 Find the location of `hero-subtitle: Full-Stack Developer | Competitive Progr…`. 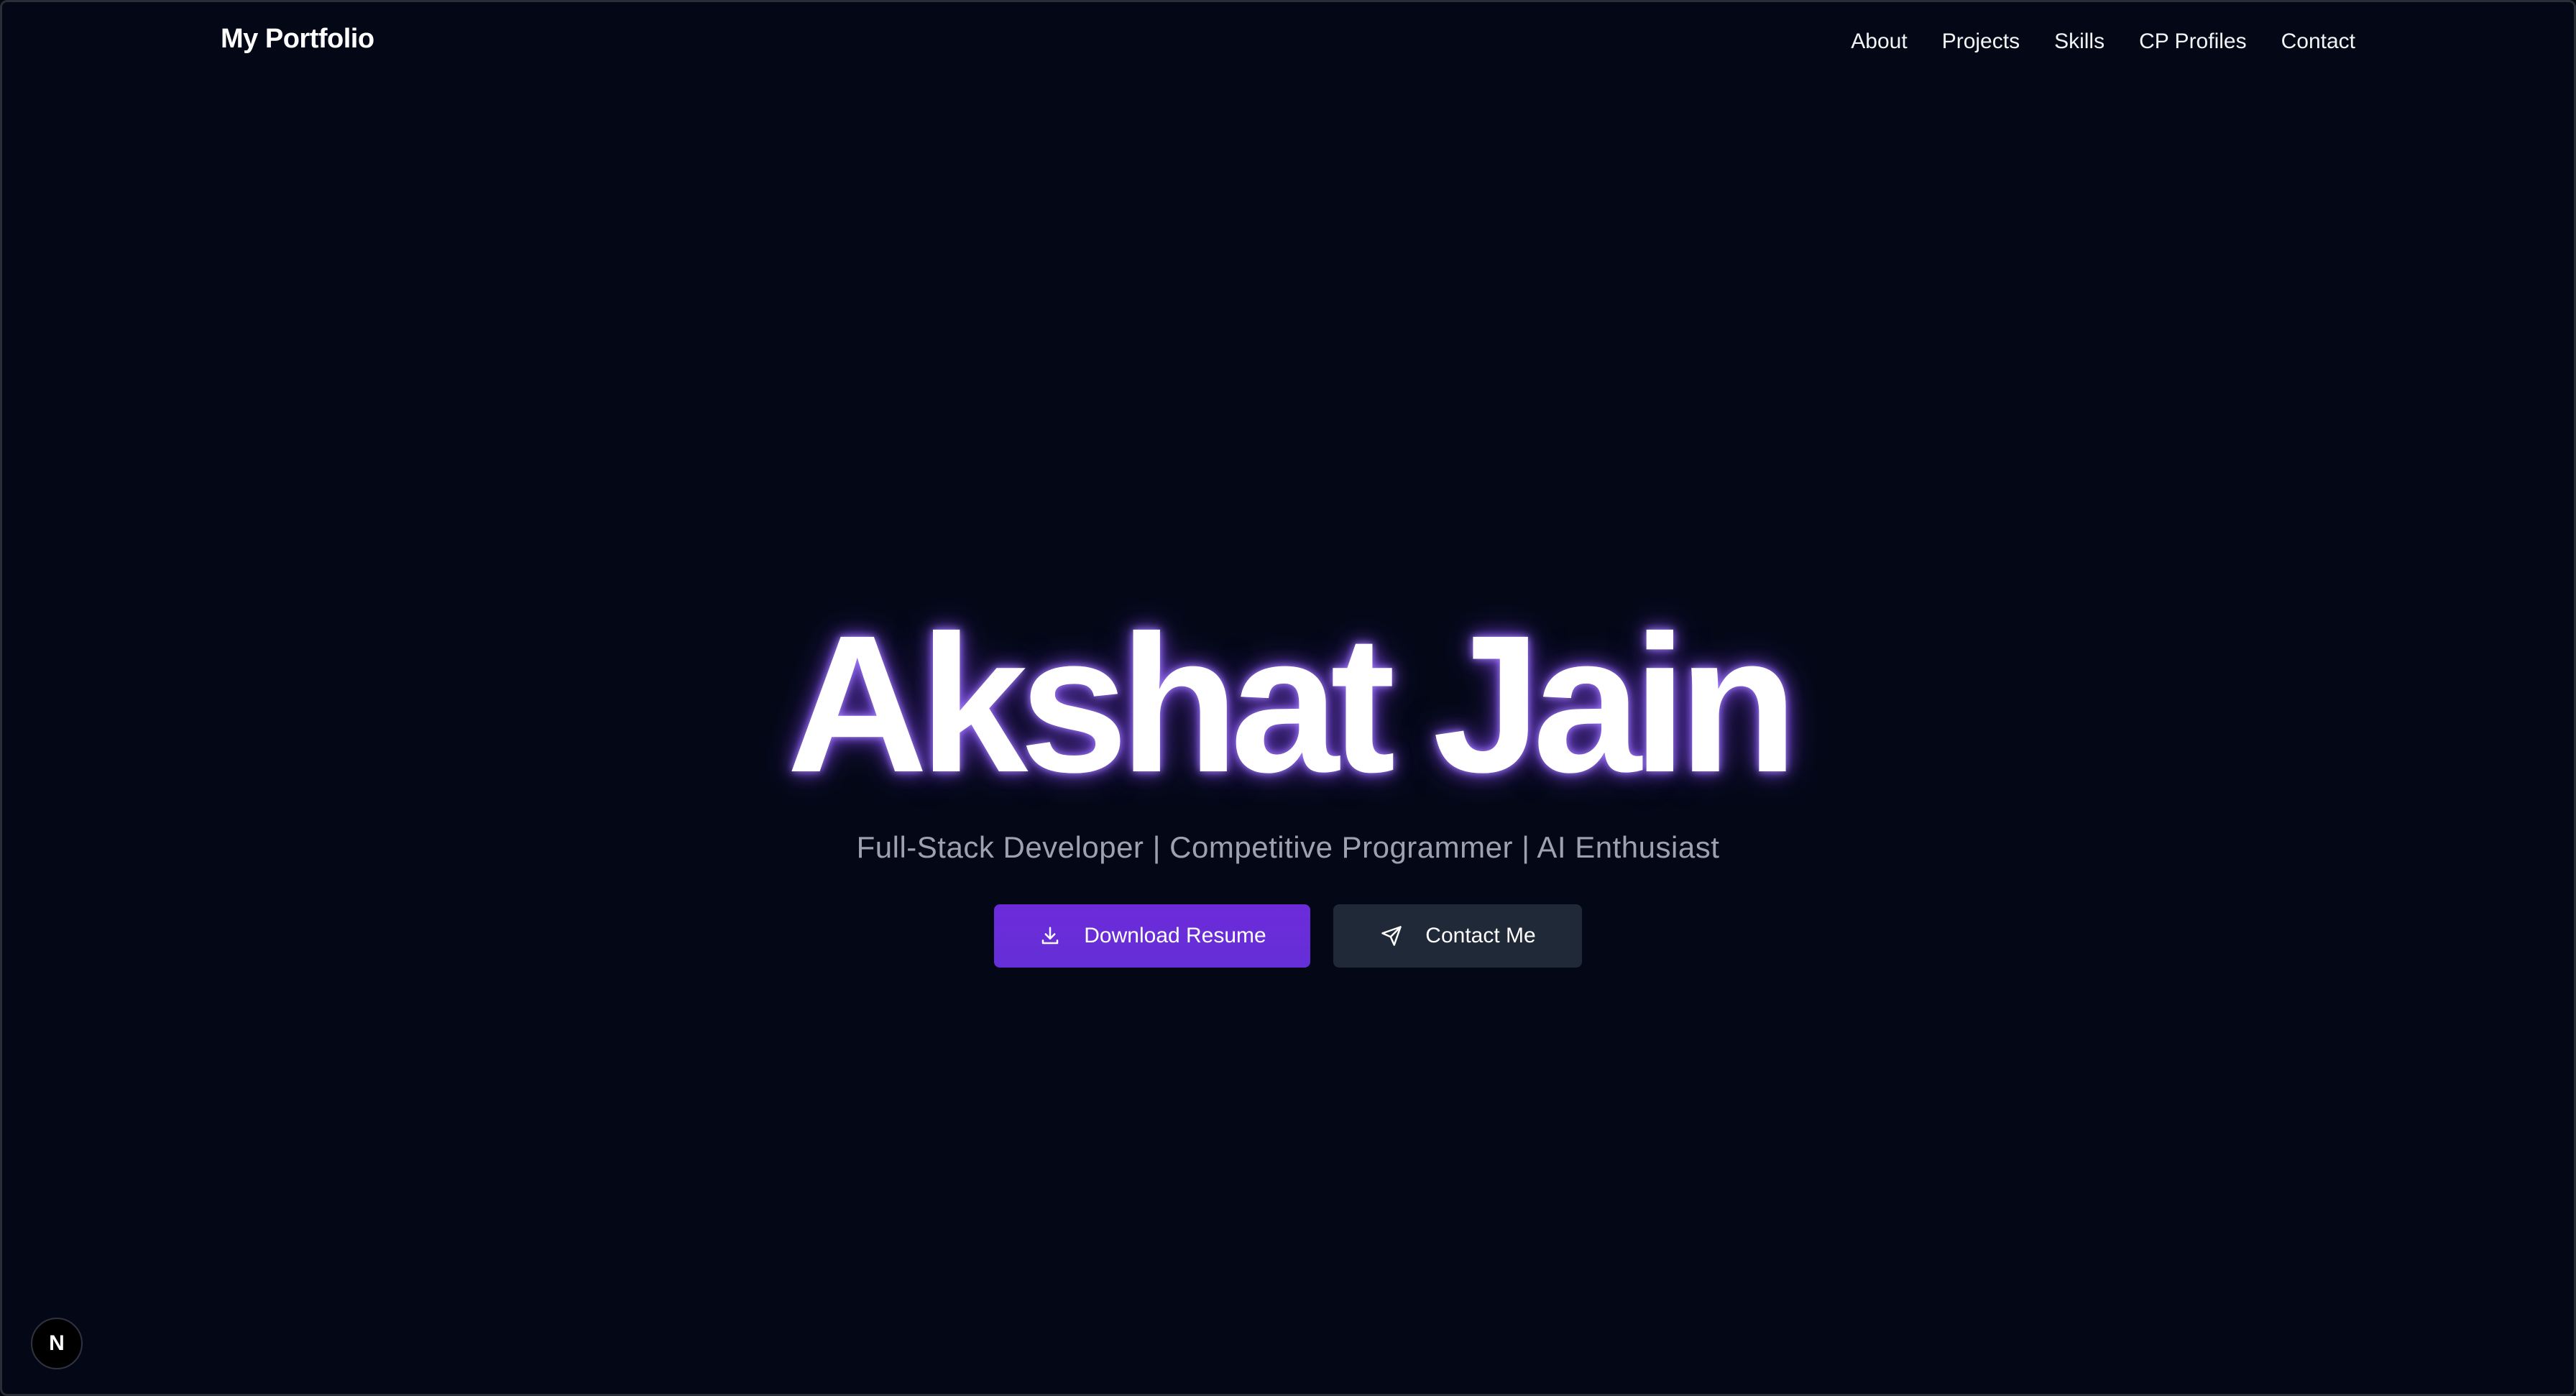

hero-subtitle: Full-Stack Developer | Competitive Progr… is located at coordinates (1288, 847).